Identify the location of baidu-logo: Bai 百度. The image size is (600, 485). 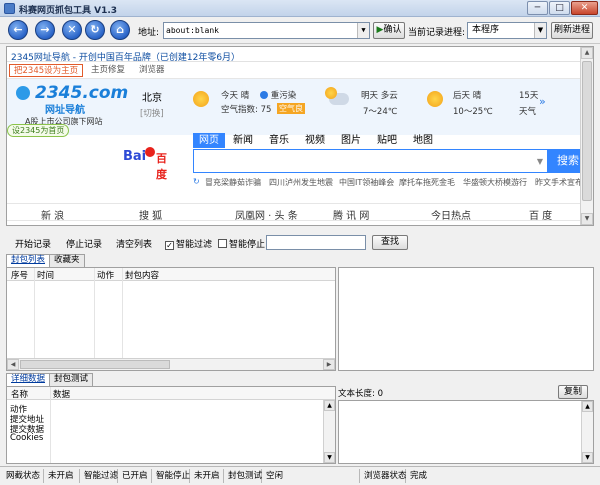
(148, 163).